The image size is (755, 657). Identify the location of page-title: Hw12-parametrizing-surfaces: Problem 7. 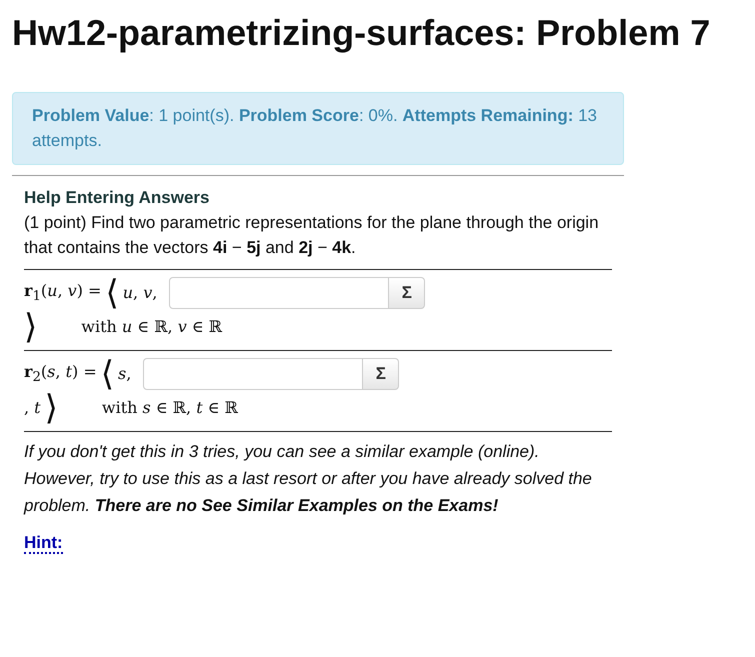
(362, 33).